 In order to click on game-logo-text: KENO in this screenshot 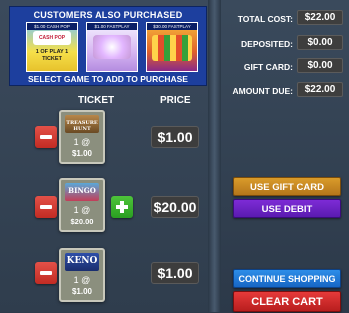, I will do `click(82, 261)`.